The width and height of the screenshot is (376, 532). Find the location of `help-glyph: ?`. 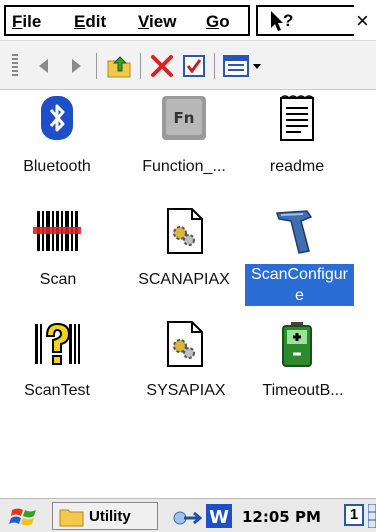

help-glyph: ? is located at coordinates (288, 20).